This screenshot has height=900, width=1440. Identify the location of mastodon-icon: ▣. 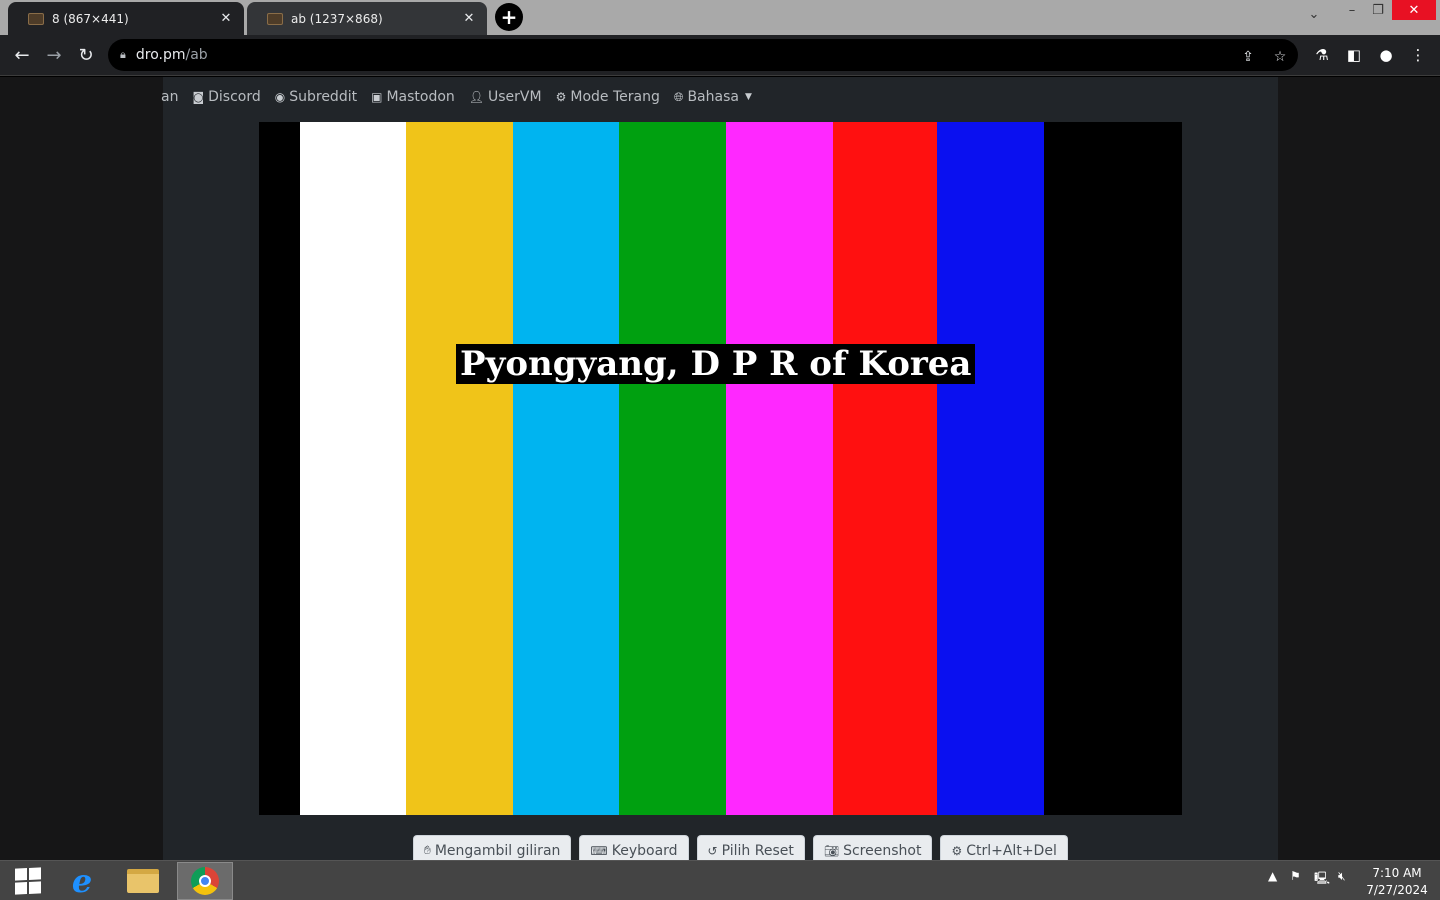
(377, 97).